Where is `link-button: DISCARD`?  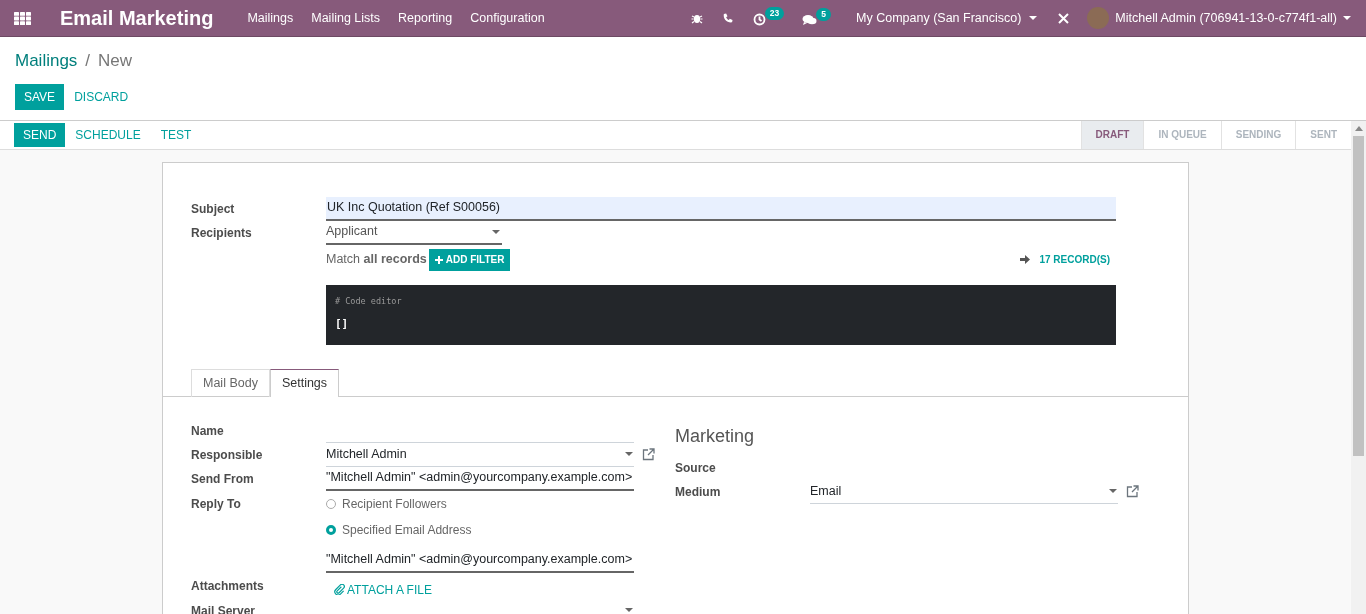
link-button: DISCARD is located at coordinates (101, 96).